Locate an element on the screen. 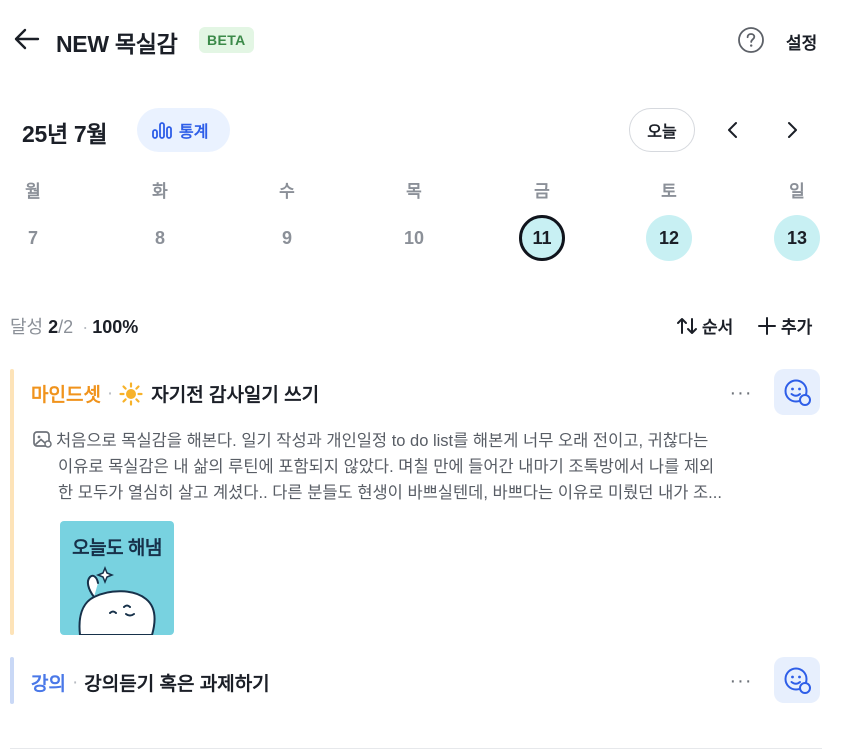 Image resolution: width=842 pixels, height=751 pixels. add-label: 추가 is located at coordinates (797, 327).